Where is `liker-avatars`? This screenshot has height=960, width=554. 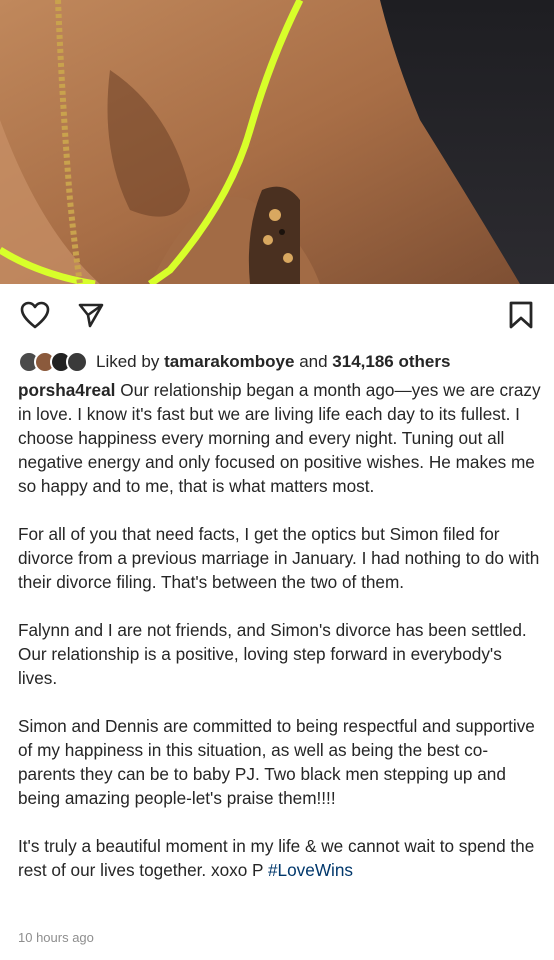 liker-avatars is located at coordinates (54, 362).